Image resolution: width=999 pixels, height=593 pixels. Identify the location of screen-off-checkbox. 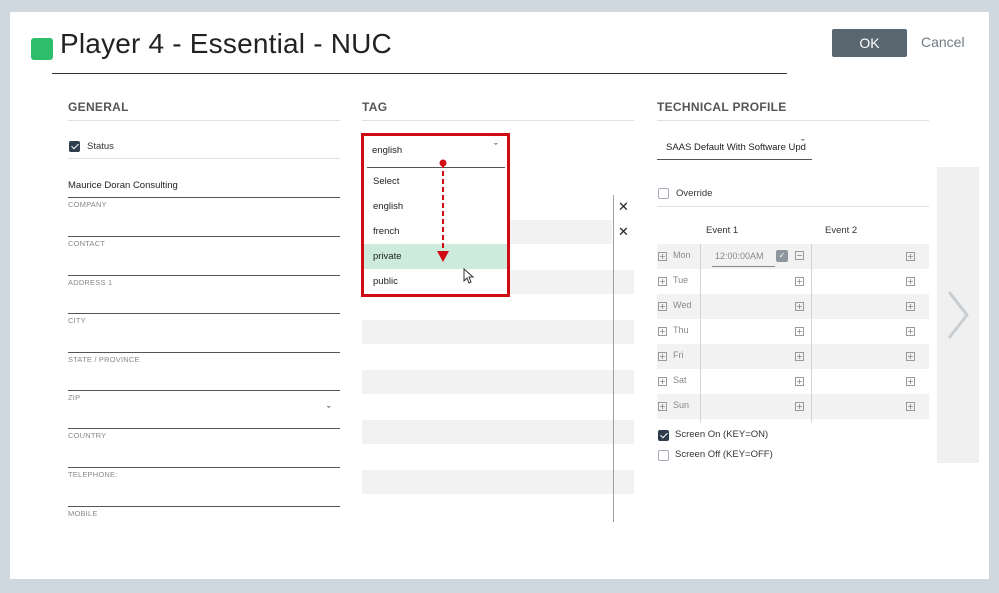
(663, 455).